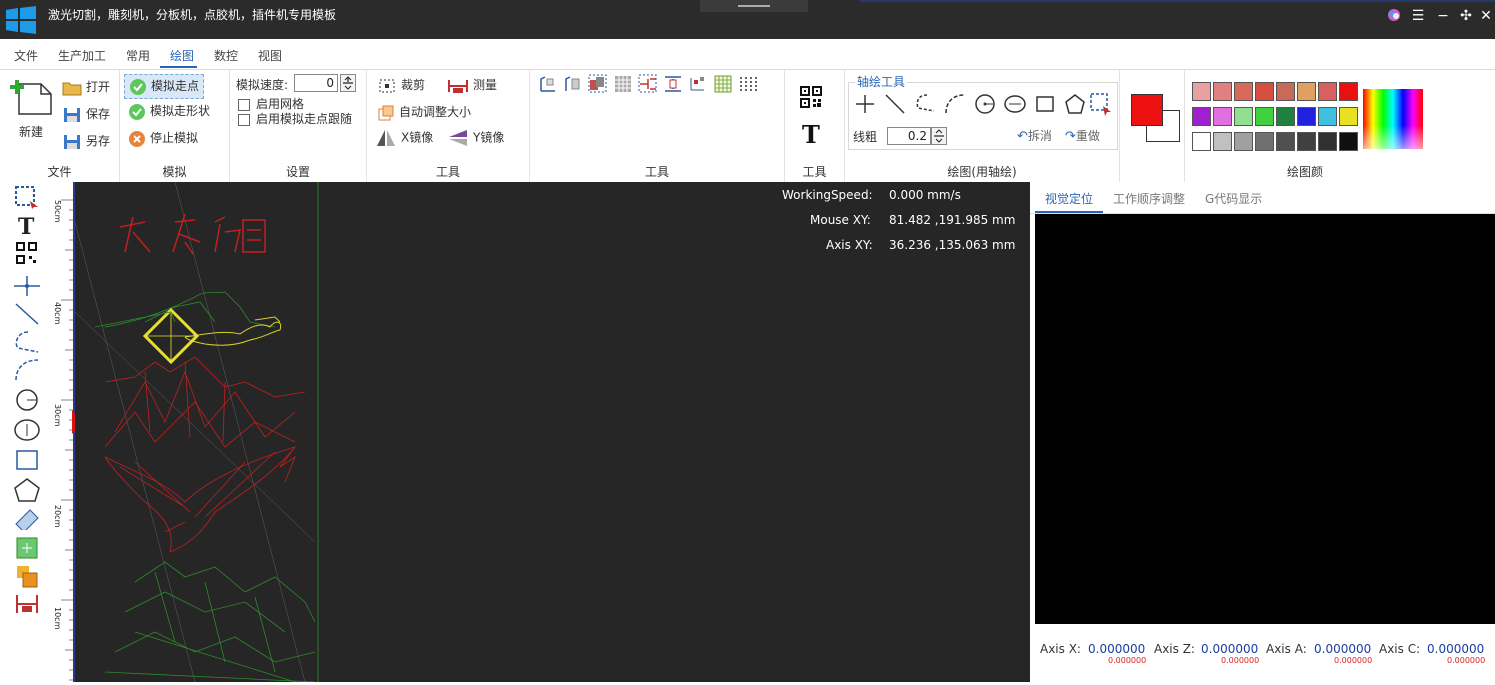 Image resolution: width=1495 pixels, height=685 pixels. Describe the element at coordinates (86, 141) in the screenshot. I see `save-as-button: 另存` at that location.